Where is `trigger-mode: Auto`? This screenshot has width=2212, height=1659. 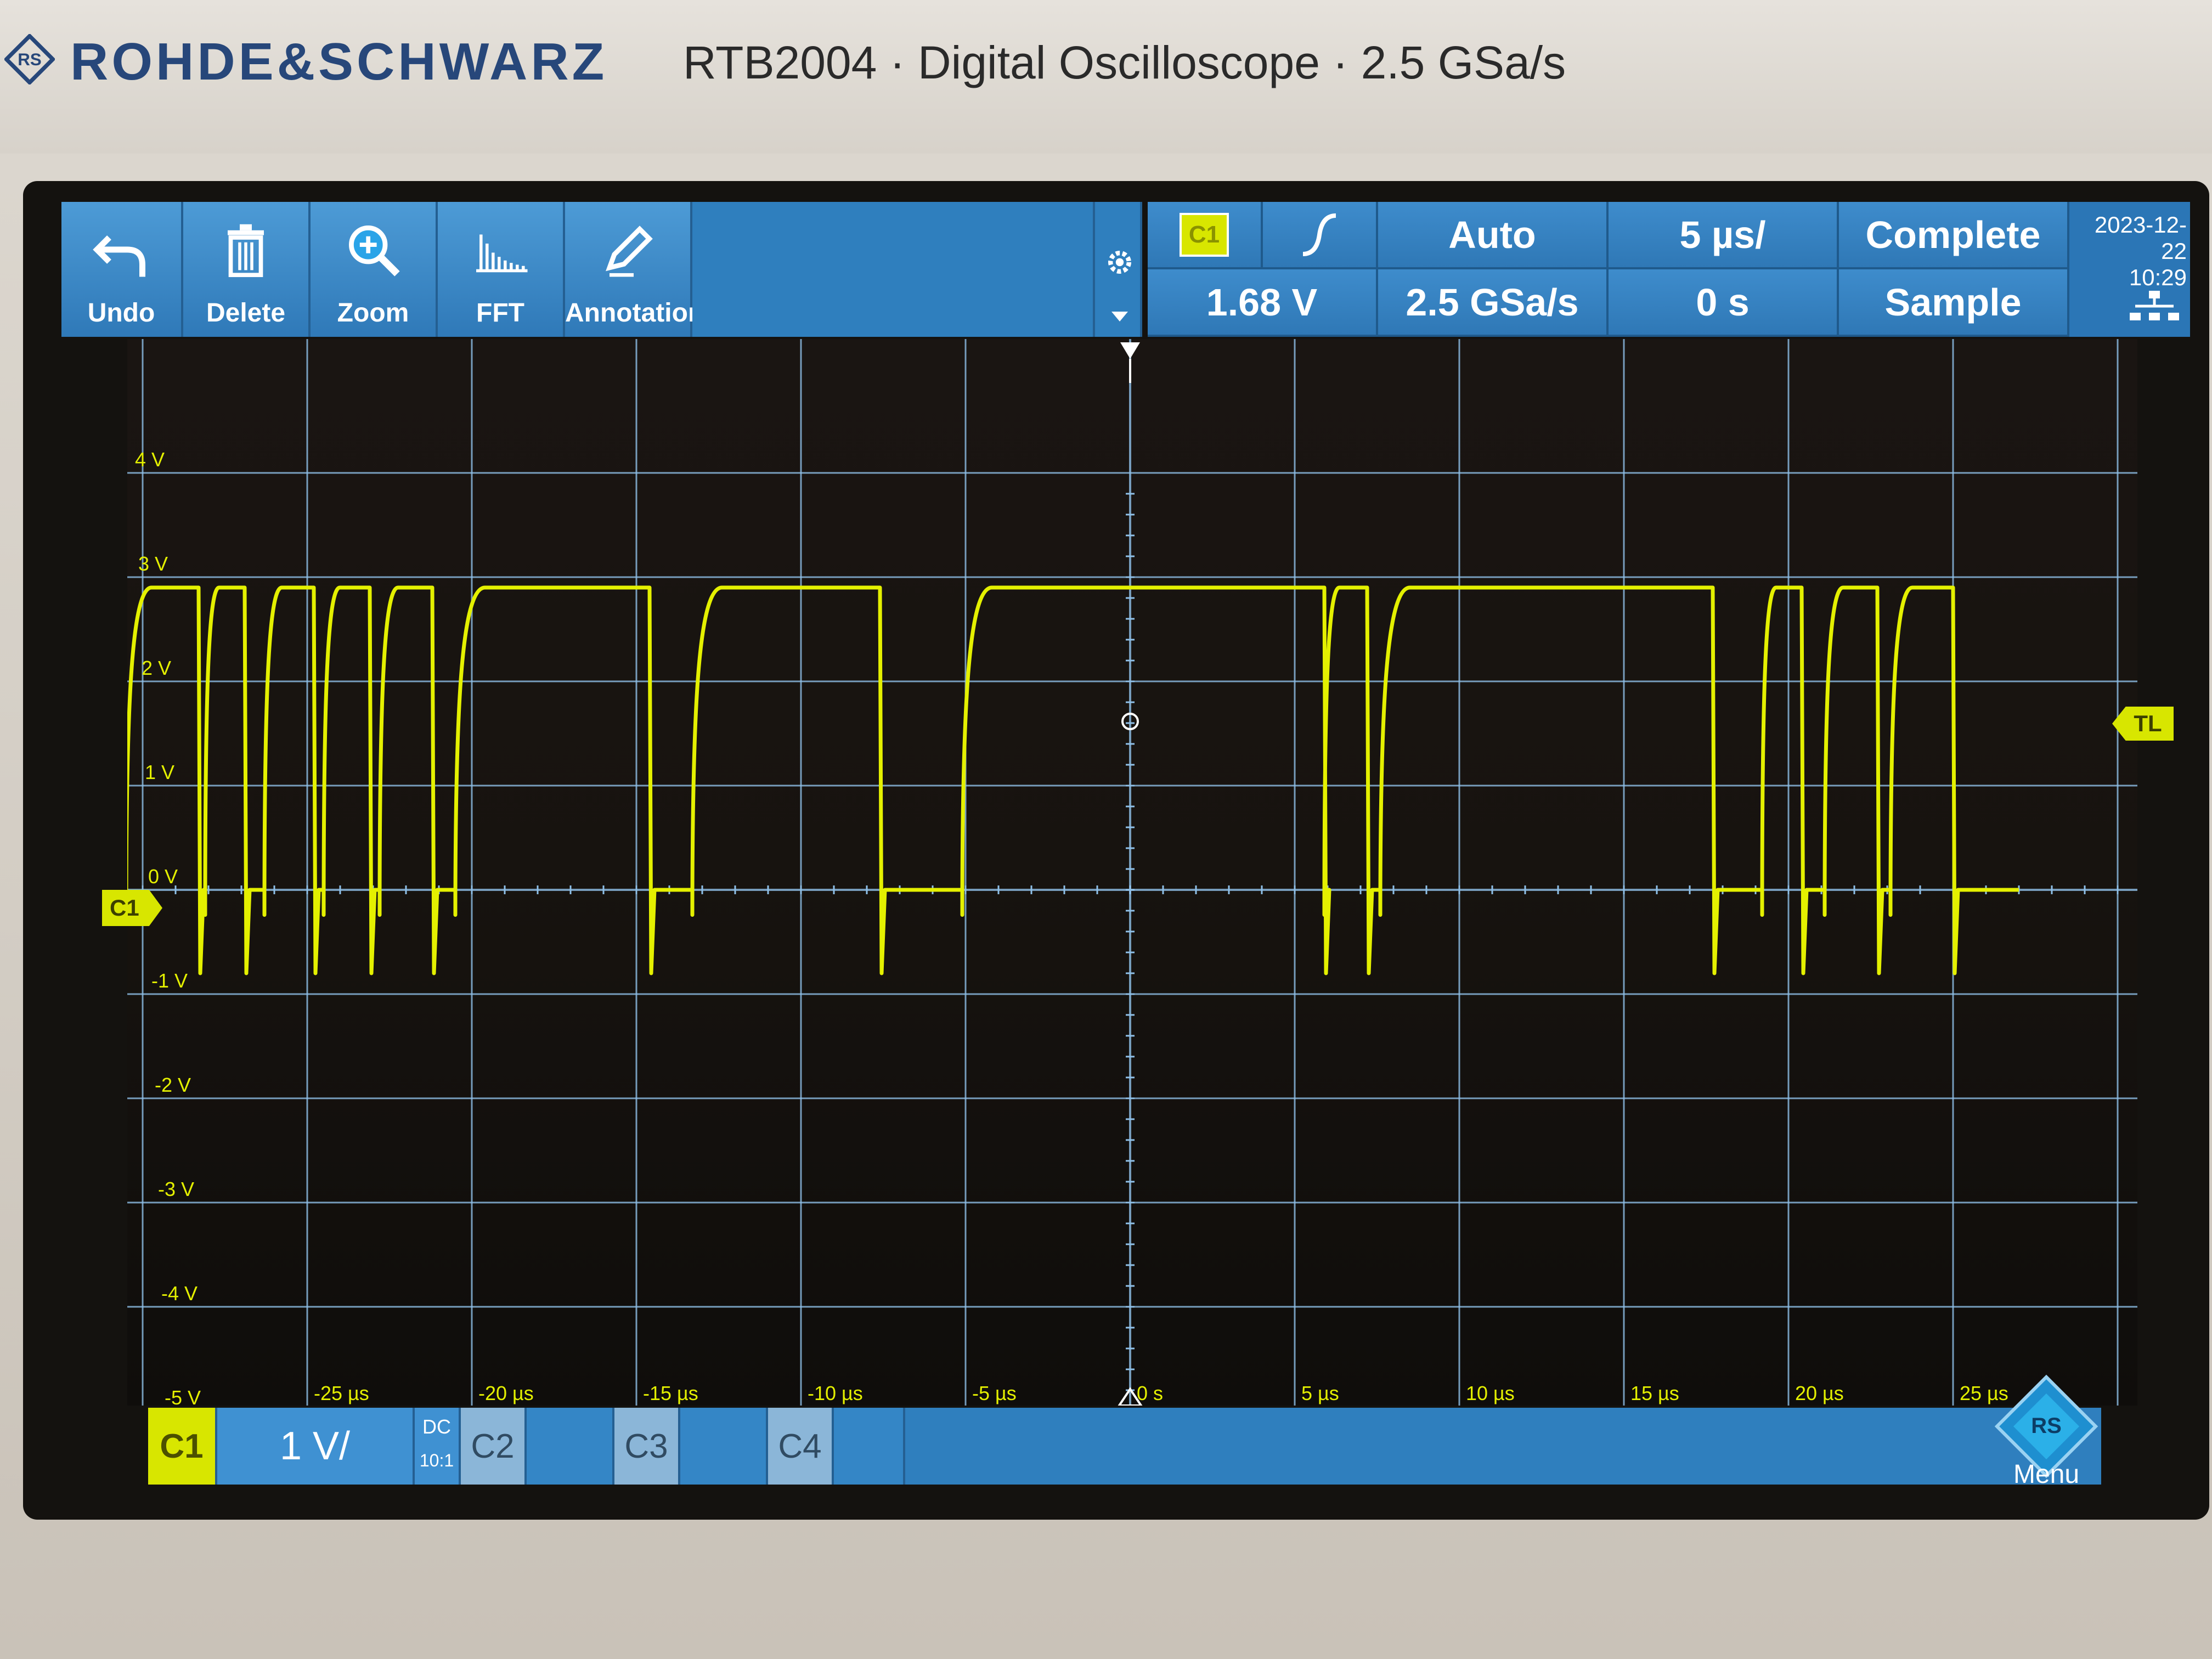 trigger-mode: Auto is located at coordinates (1493, 235).